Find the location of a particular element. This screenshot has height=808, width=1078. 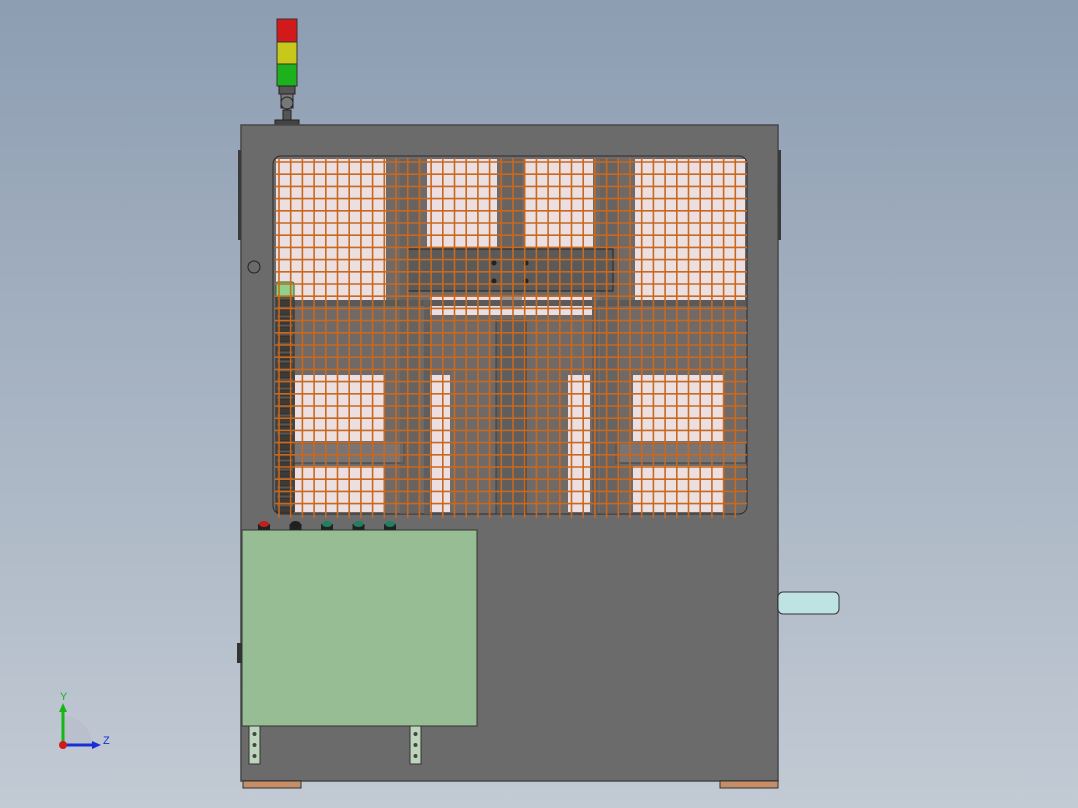

side-latch is located at coordinates (239, 653).